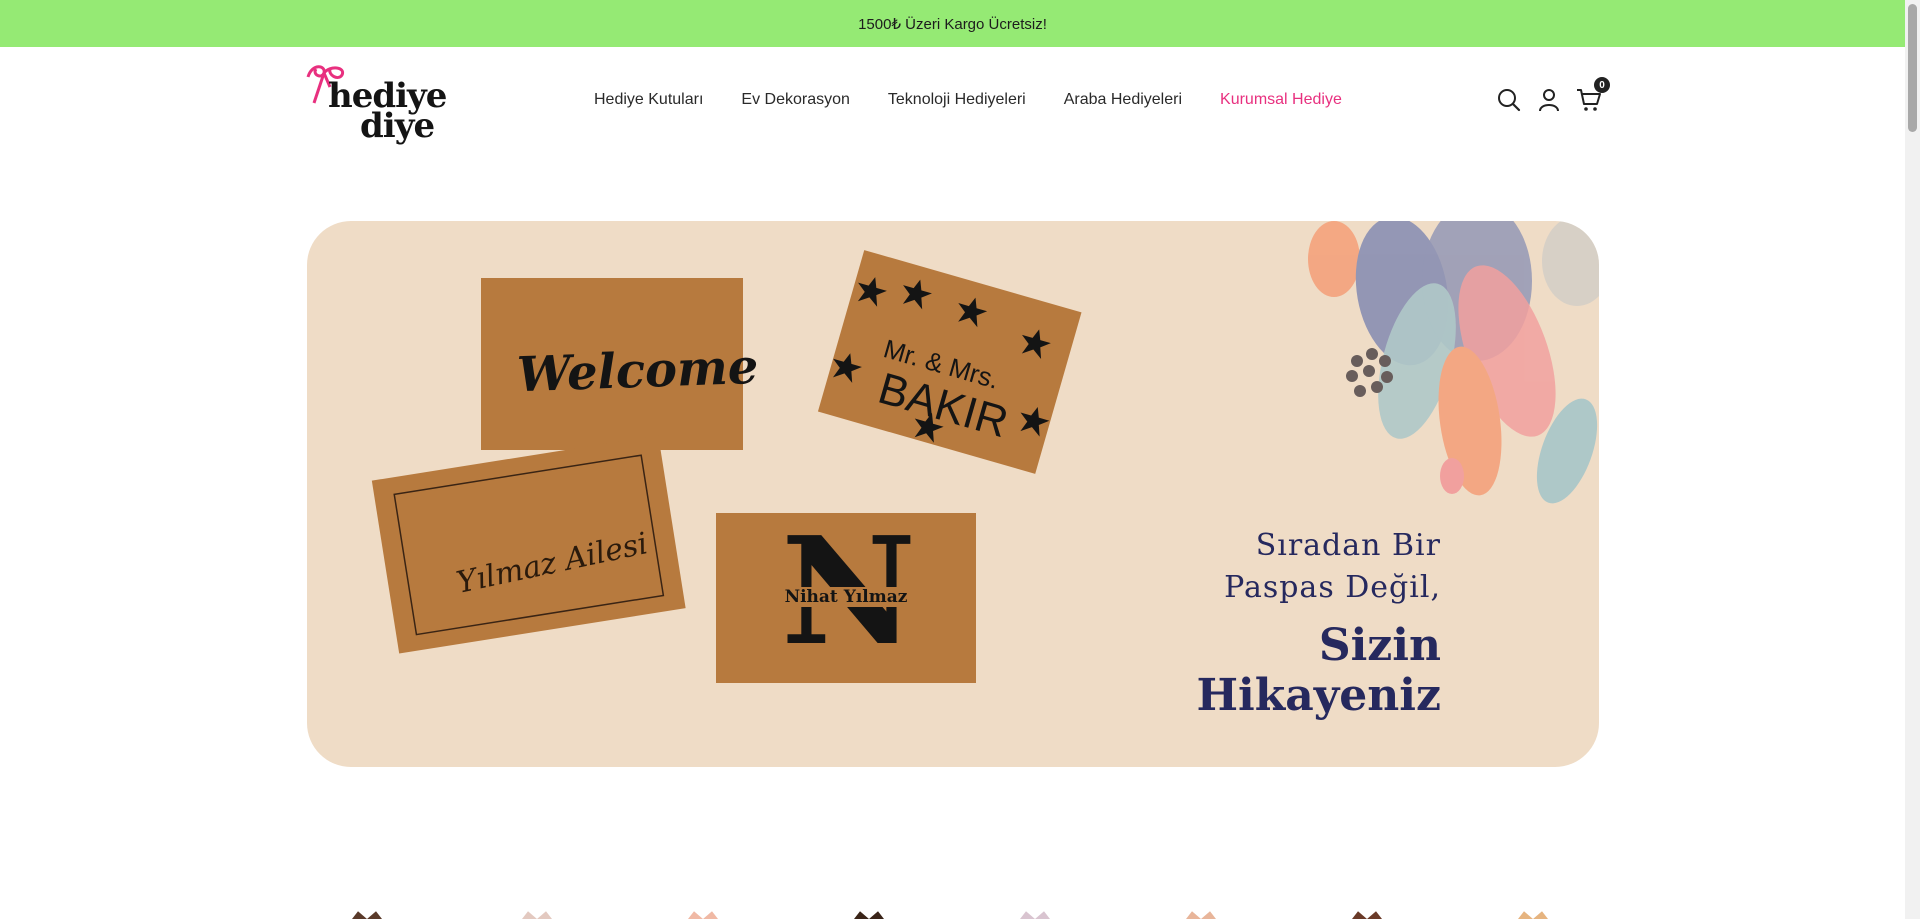 The height and width of the screenshot is (919, 1920). Describe the element at coordinates (648, 100) in the screenshot. I see `nav-item-hediye-kutulari: Hediye Kutuları` at that location.